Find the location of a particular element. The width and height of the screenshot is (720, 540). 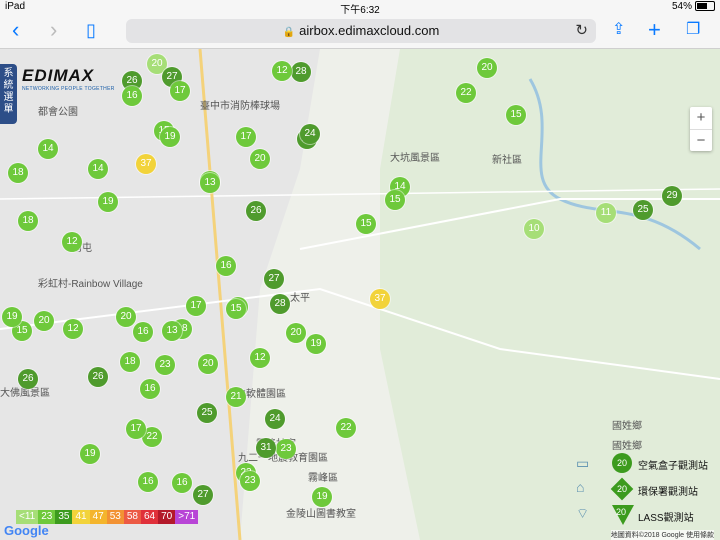

tabs-icon: ❐ is located at coordinates (693, 30).